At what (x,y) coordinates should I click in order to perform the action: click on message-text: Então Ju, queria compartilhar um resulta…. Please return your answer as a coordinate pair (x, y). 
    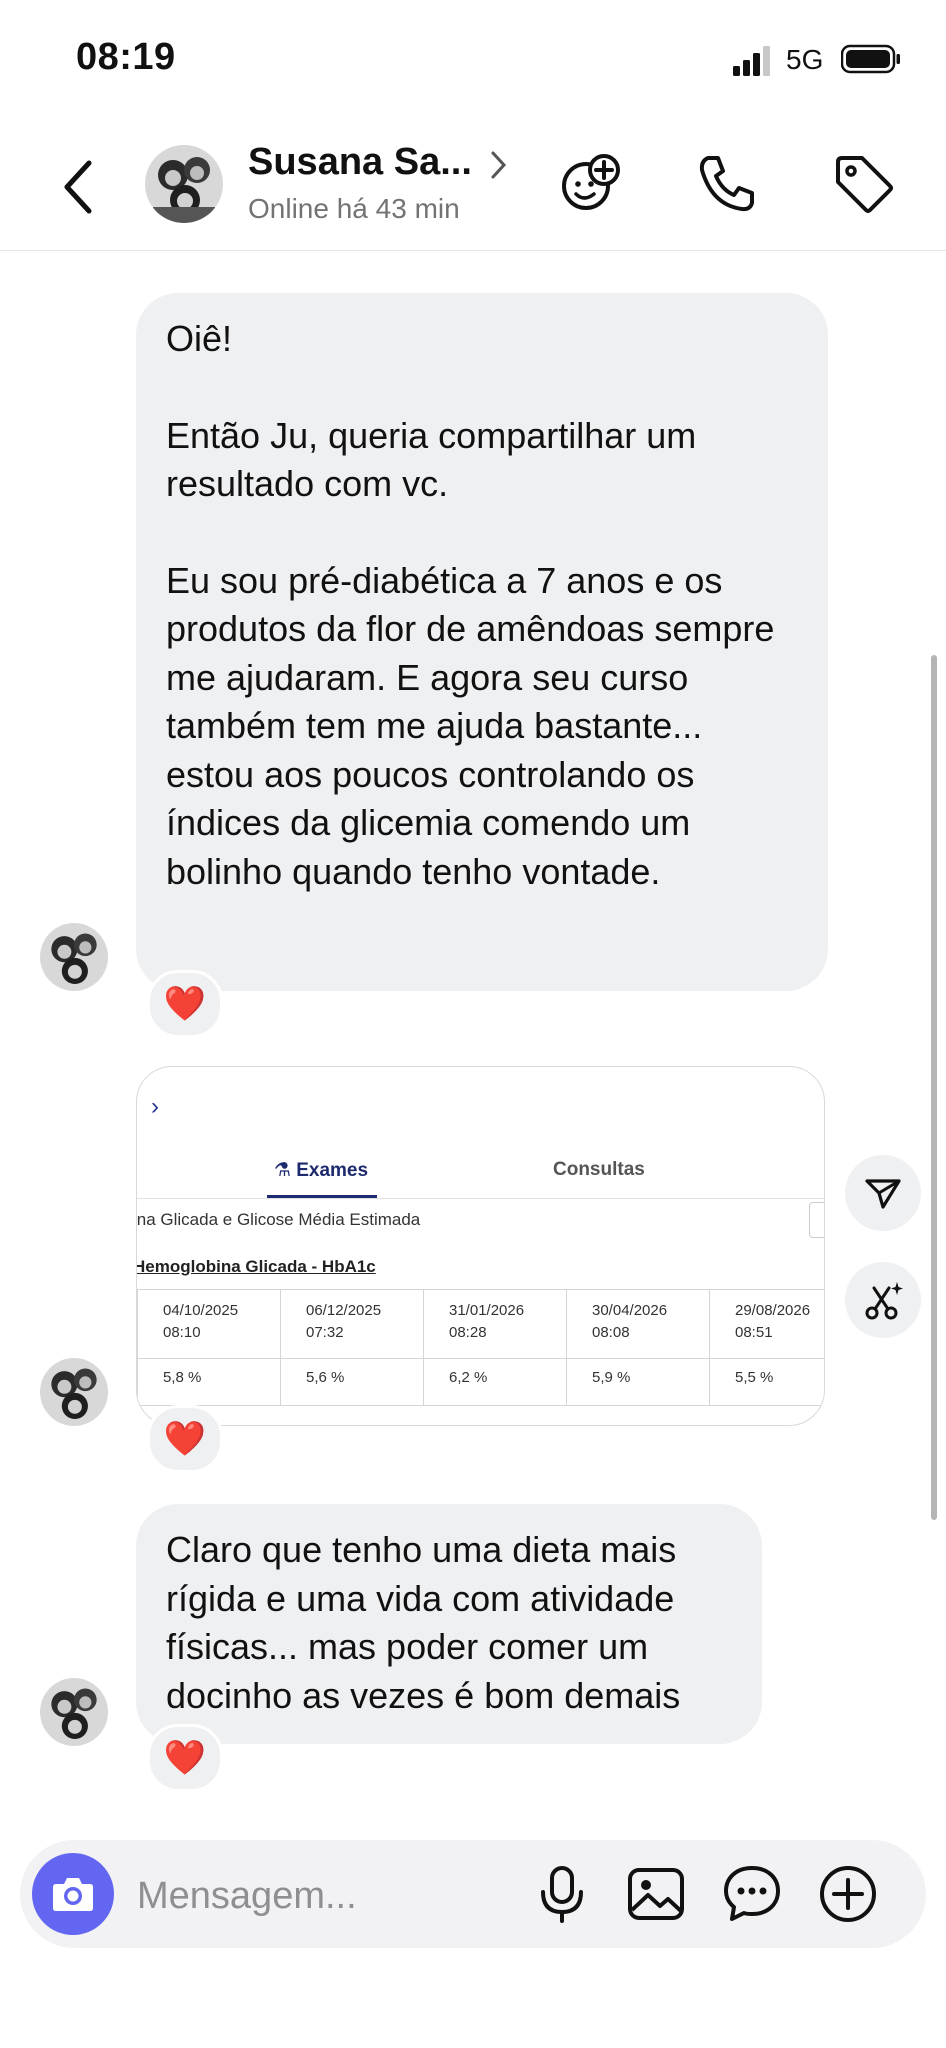
    Looking at the image, I should click on (436, 459).